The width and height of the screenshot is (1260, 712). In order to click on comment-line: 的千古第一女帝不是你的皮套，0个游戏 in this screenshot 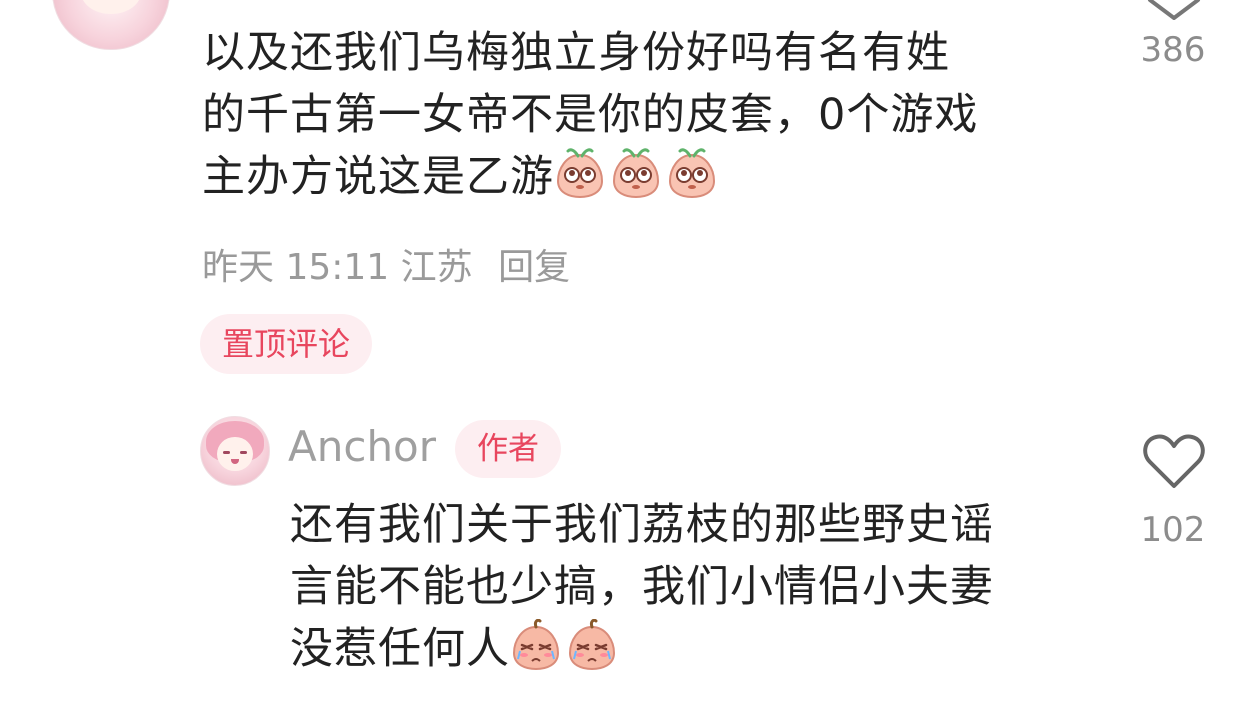, I will do `click(590, 115)`.